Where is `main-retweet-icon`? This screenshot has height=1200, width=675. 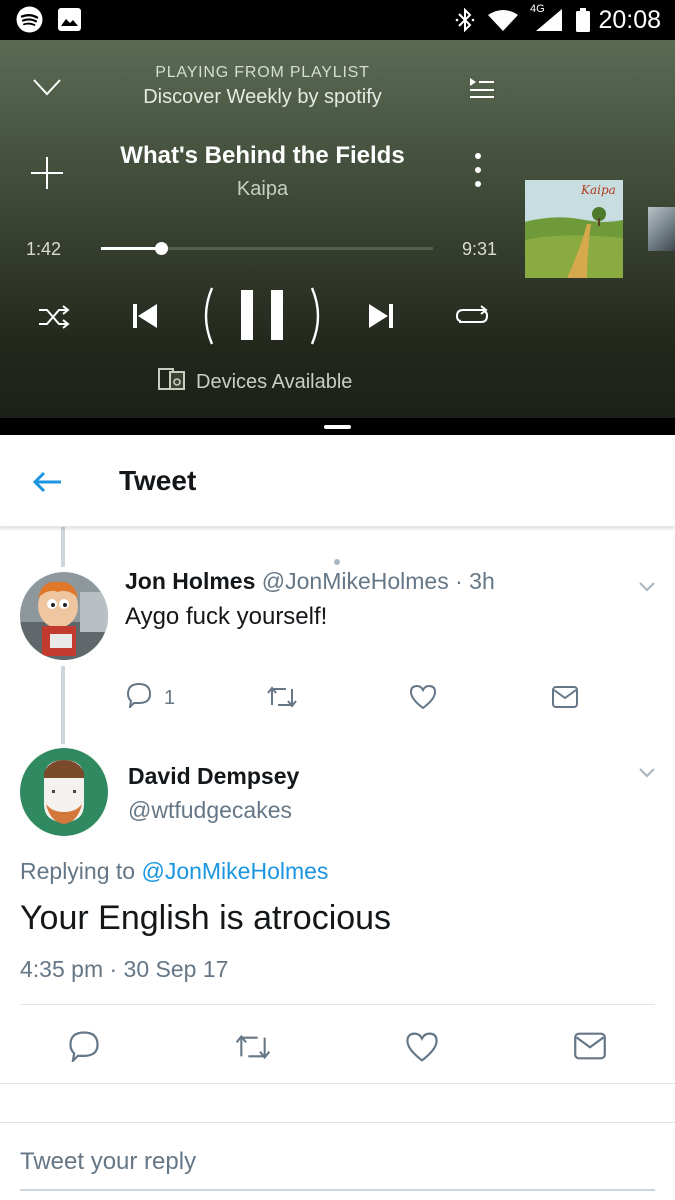 main-retweet-icon is located at coordinates (253, 1049).